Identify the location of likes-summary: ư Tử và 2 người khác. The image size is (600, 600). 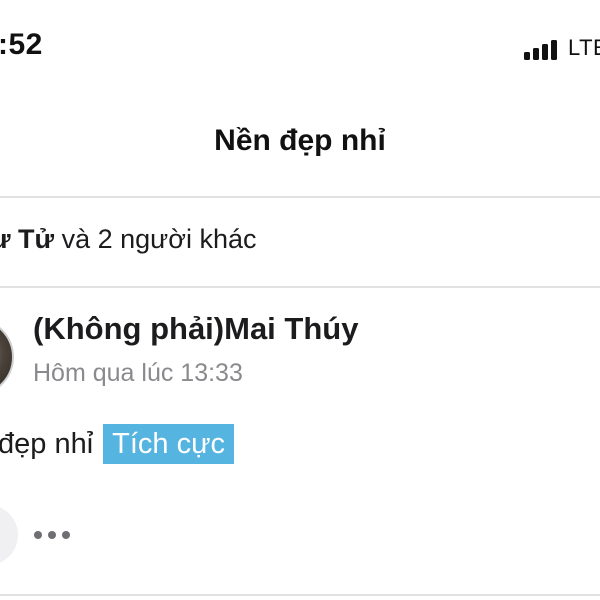
(128, 239).